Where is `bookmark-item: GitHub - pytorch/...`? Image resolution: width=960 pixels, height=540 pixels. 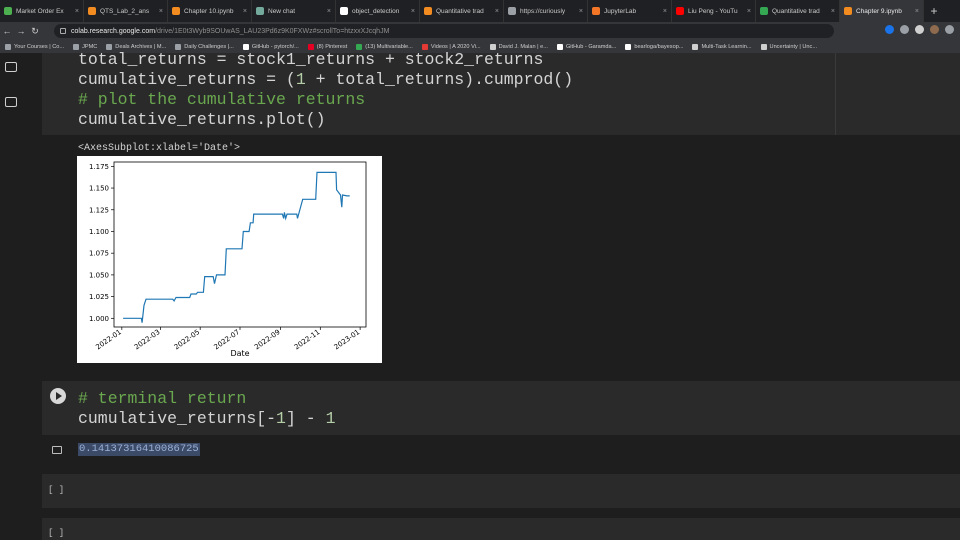
bookmark-item: GitHub - pytorch/... is located at coordinates (270, 46).